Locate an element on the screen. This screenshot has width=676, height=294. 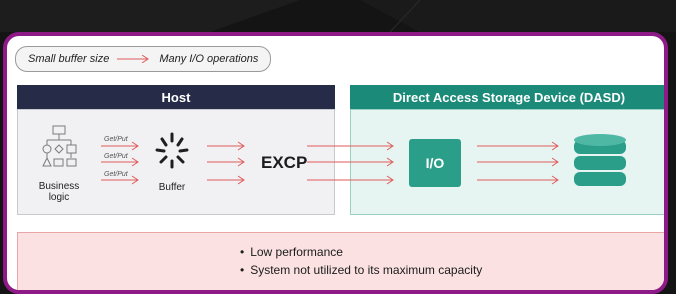
business-logic-label: Business logic is located at coordinates (59, 192).